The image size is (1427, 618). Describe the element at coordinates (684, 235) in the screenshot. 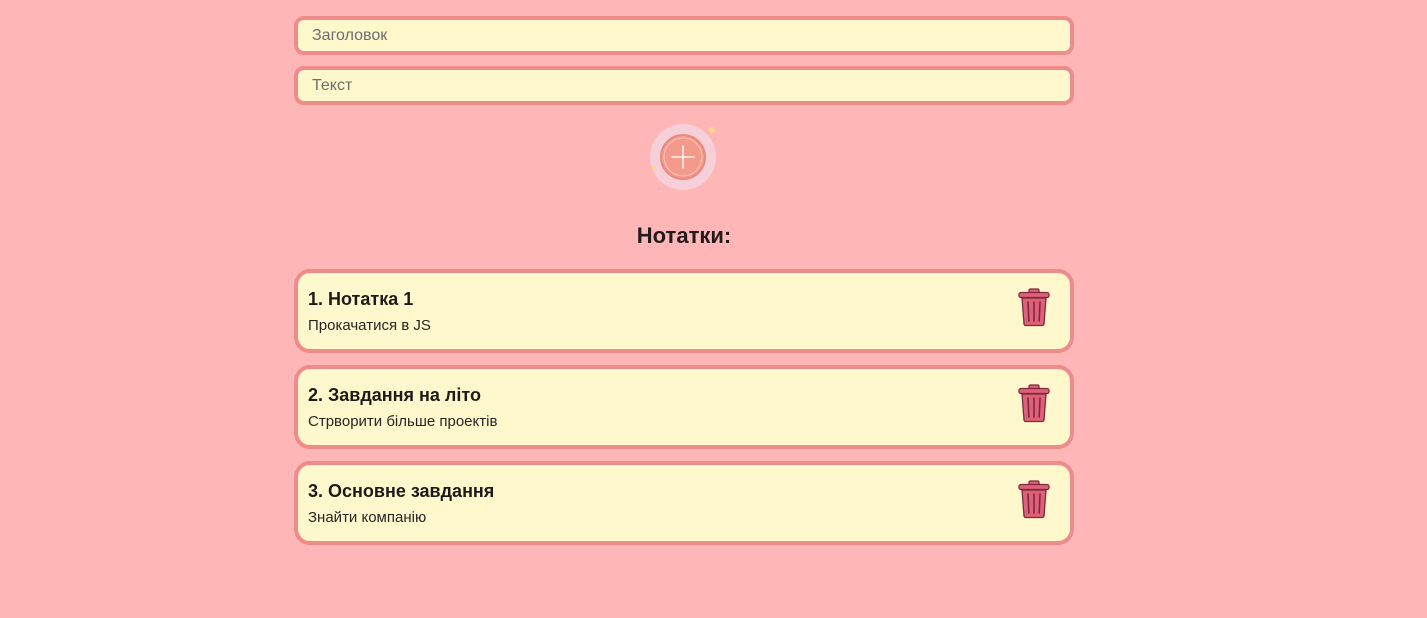

I see `notes-heading: Нотатки:` at that location.